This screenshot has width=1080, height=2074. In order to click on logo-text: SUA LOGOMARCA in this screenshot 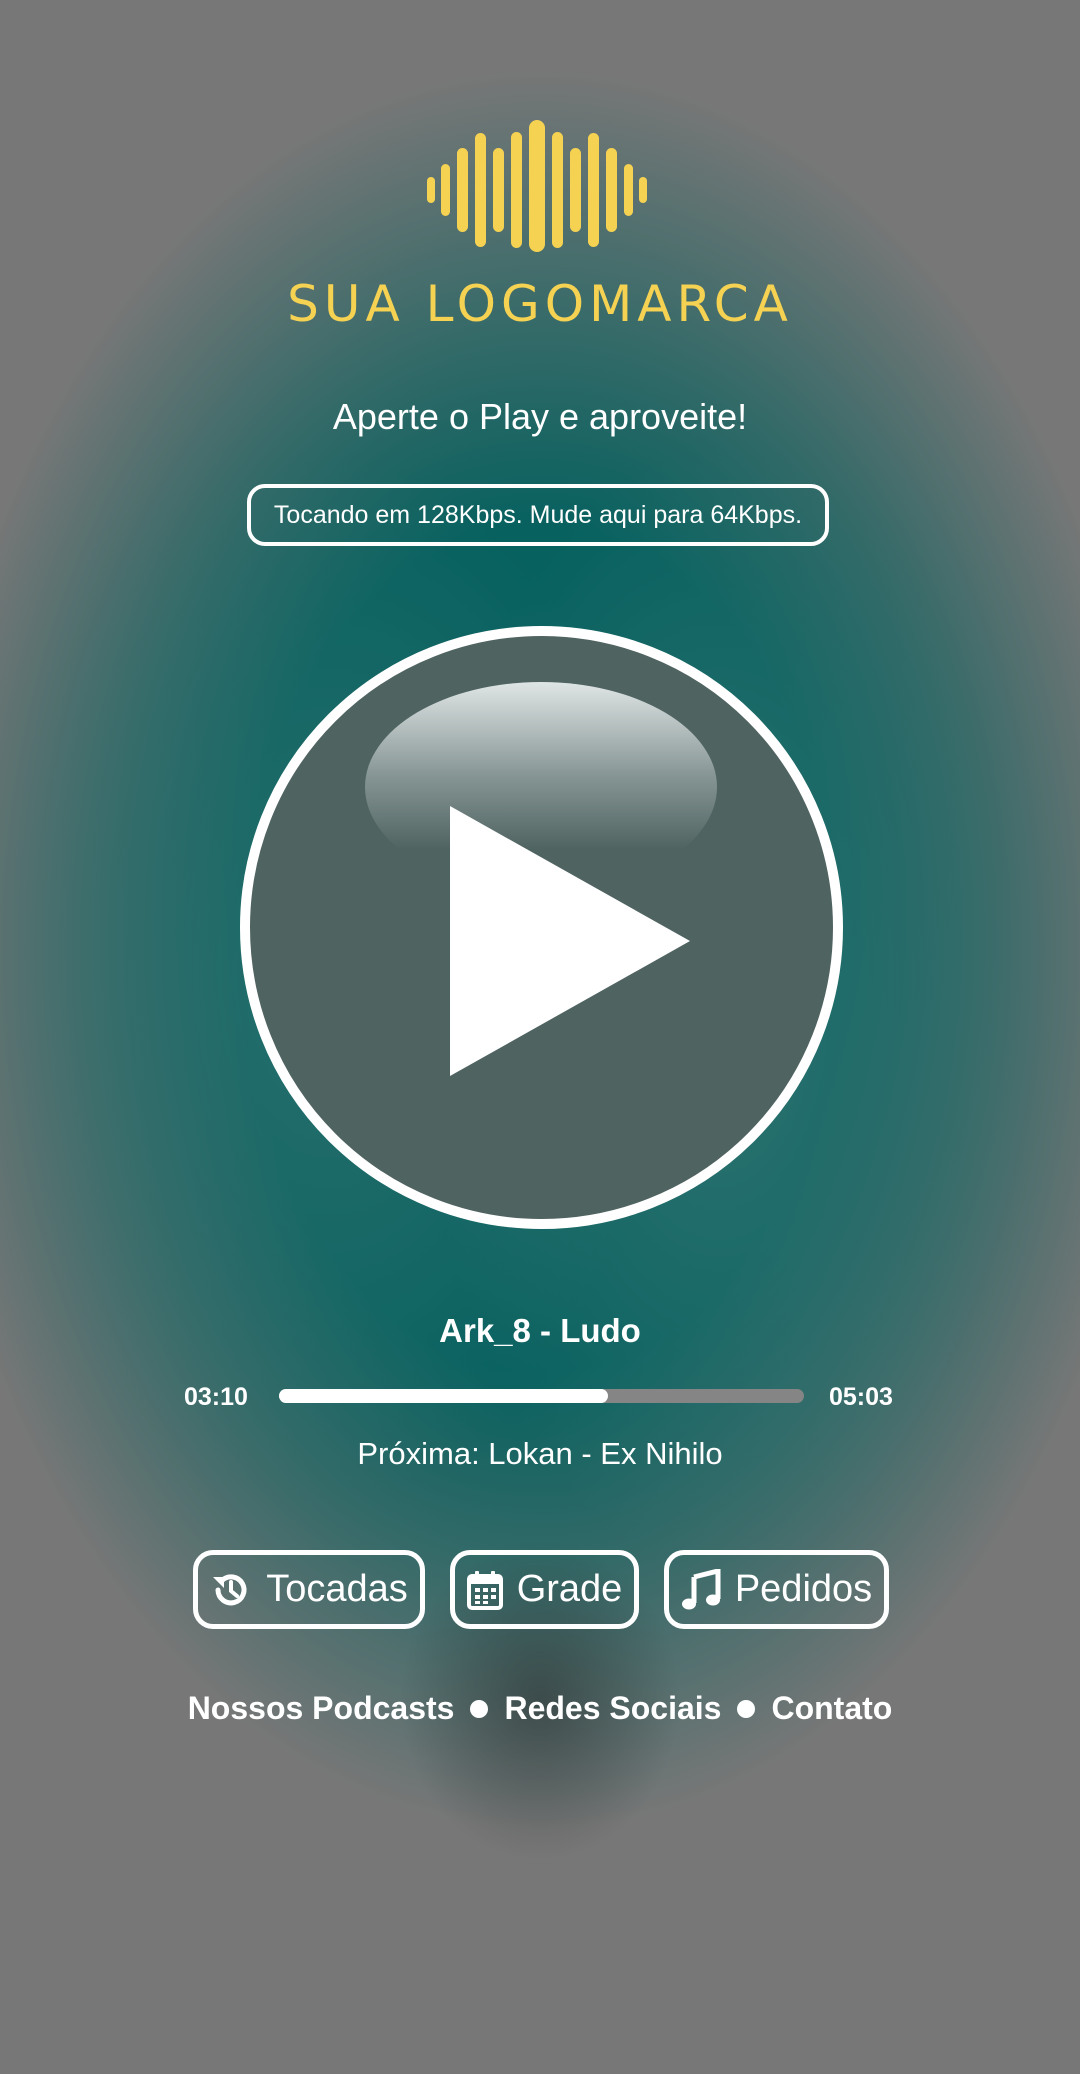, I will do `click(540, 304)`.